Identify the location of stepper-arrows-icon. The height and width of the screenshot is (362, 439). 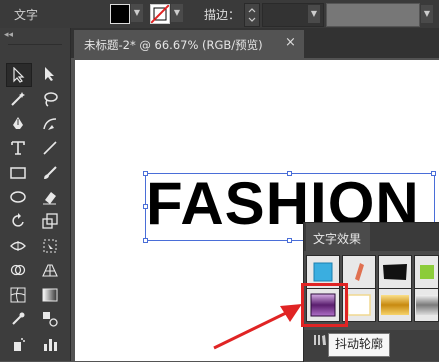
(252, 15).